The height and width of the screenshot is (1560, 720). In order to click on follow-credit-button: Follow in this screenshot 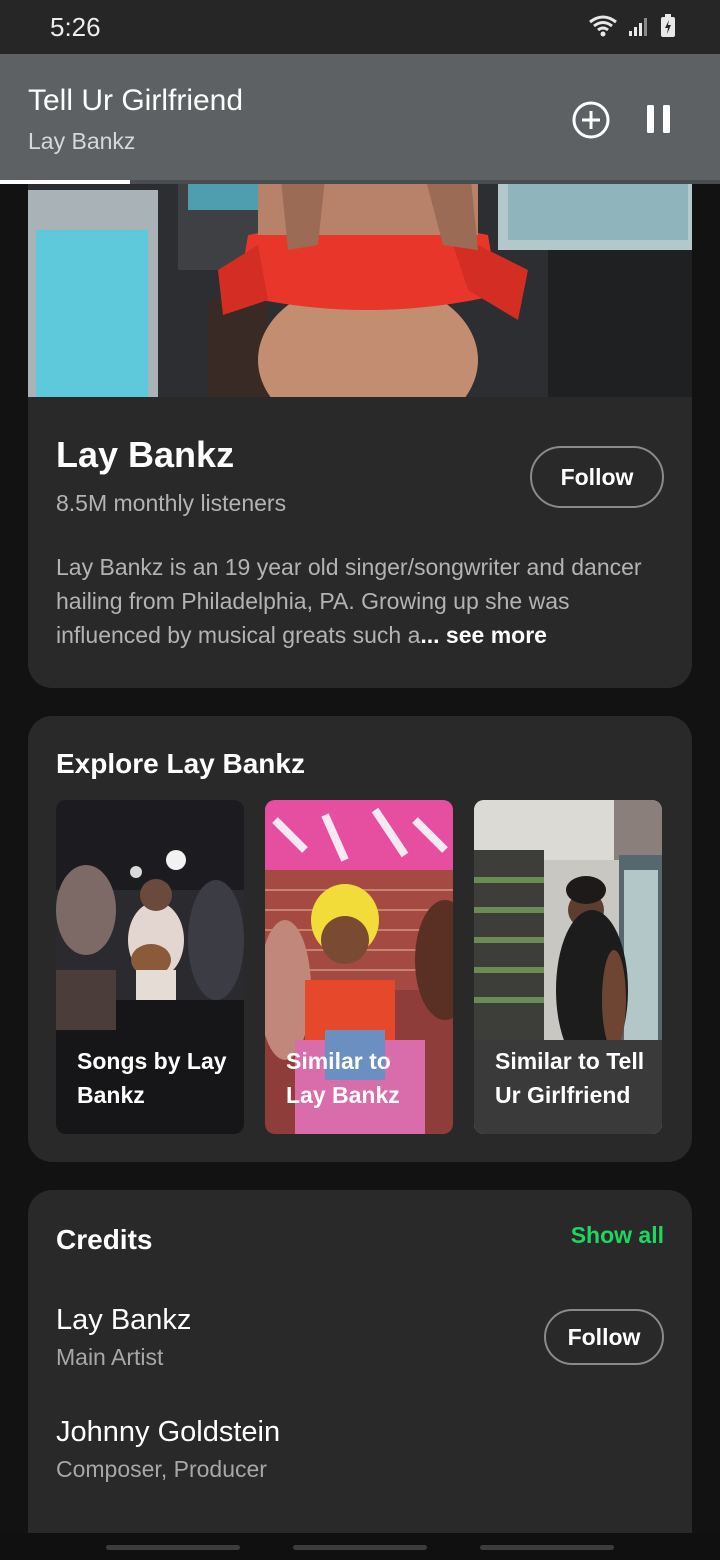, I will do `click(604, 1337)`.